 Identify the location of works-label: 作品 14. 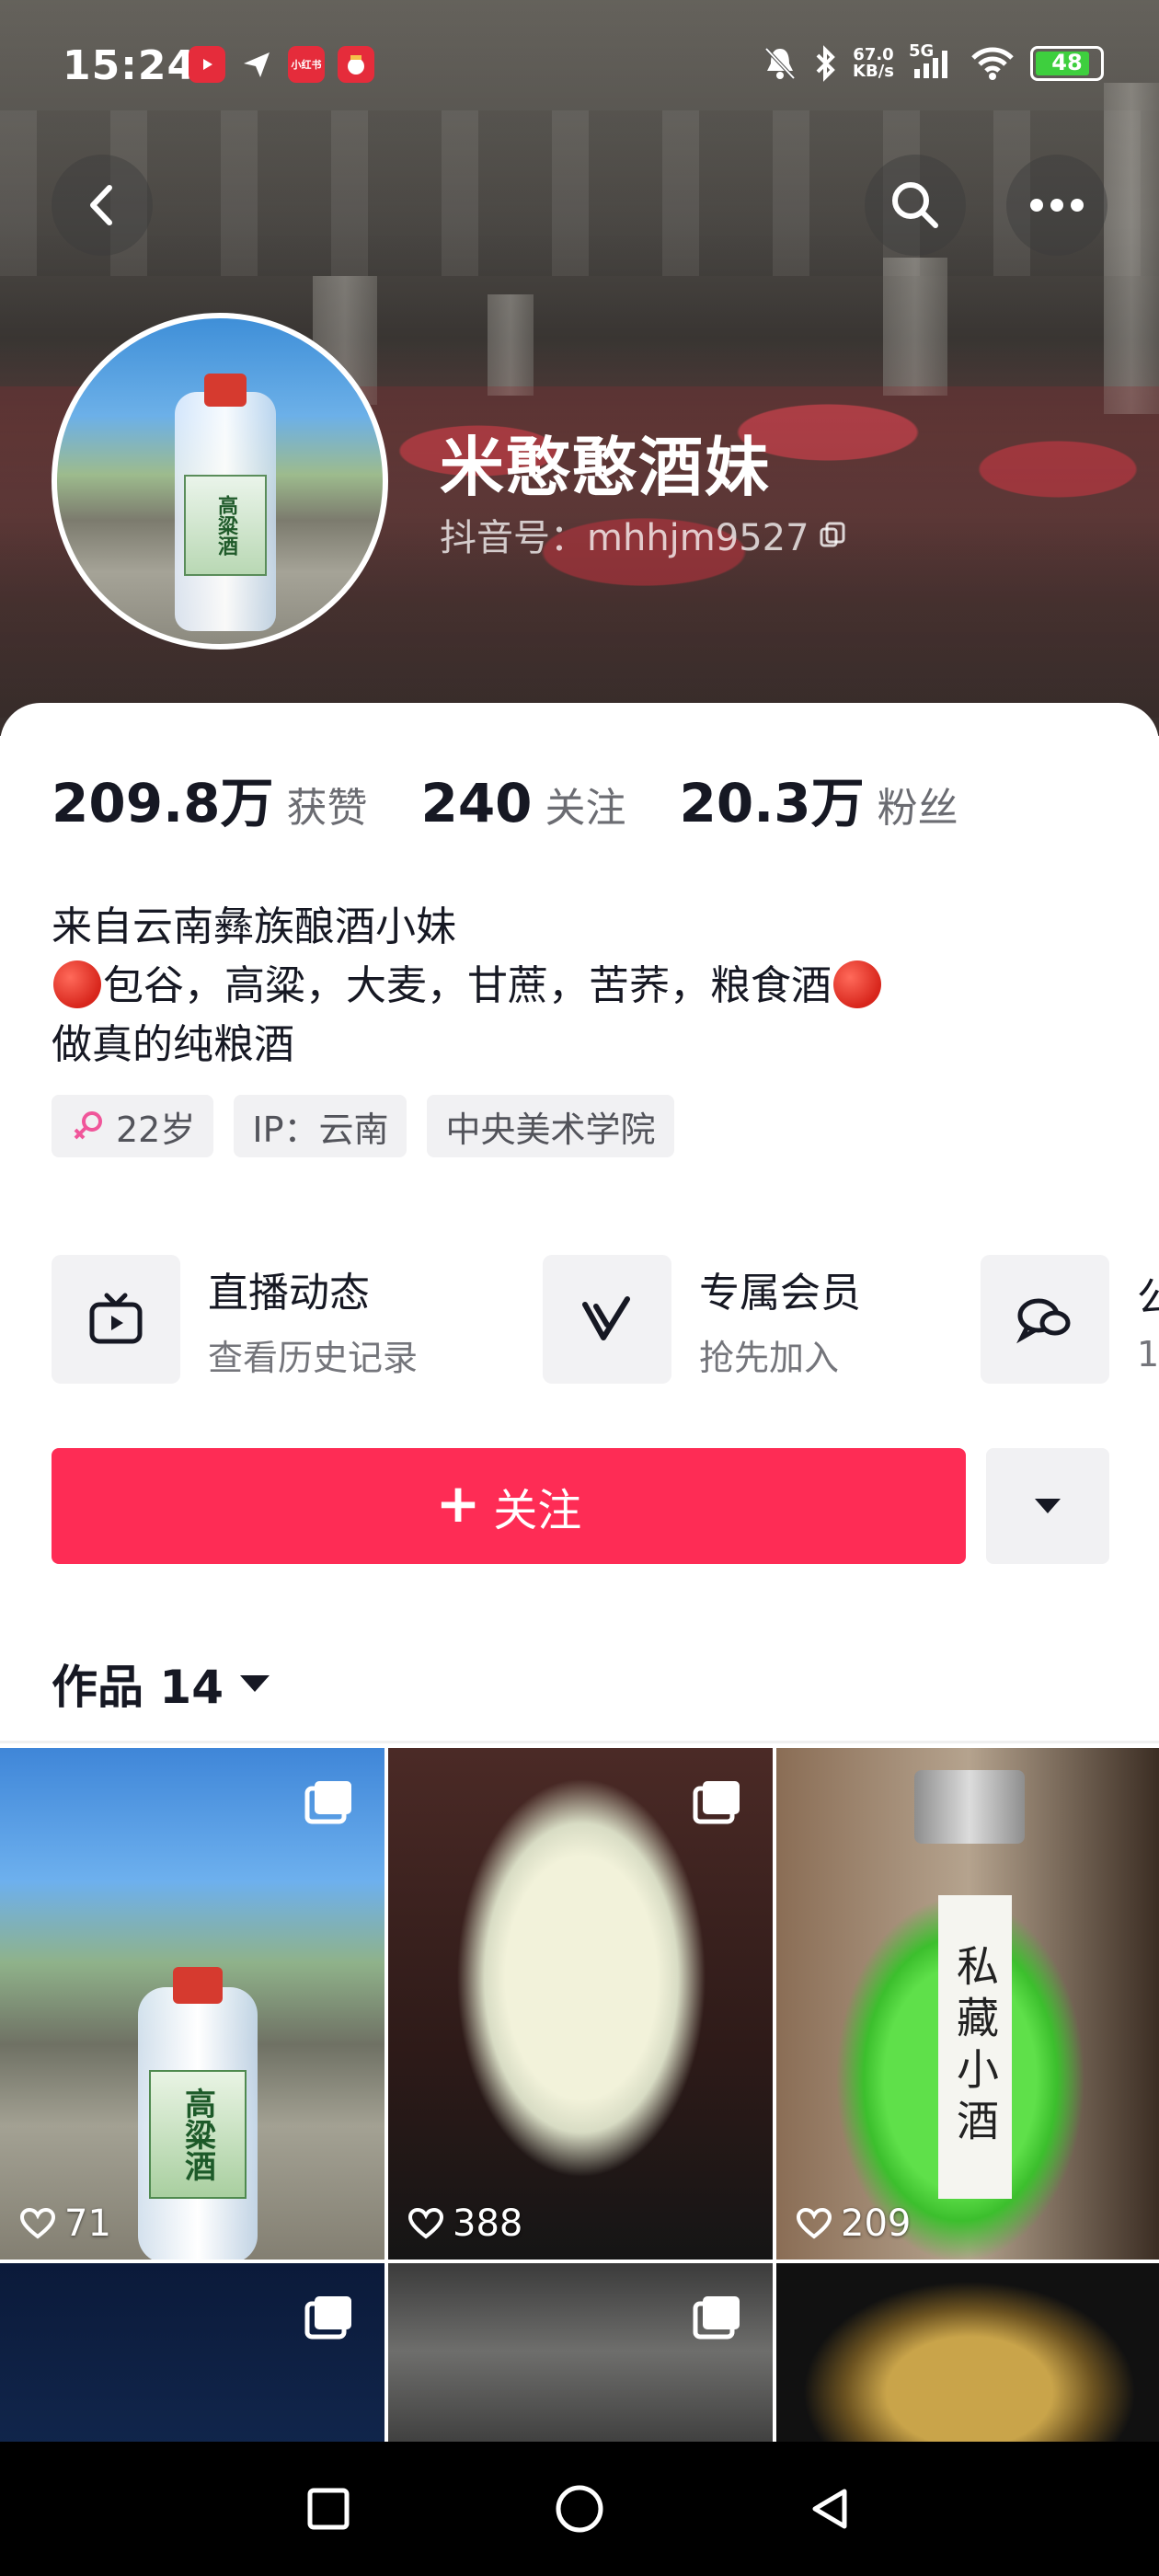
(138, 1687).